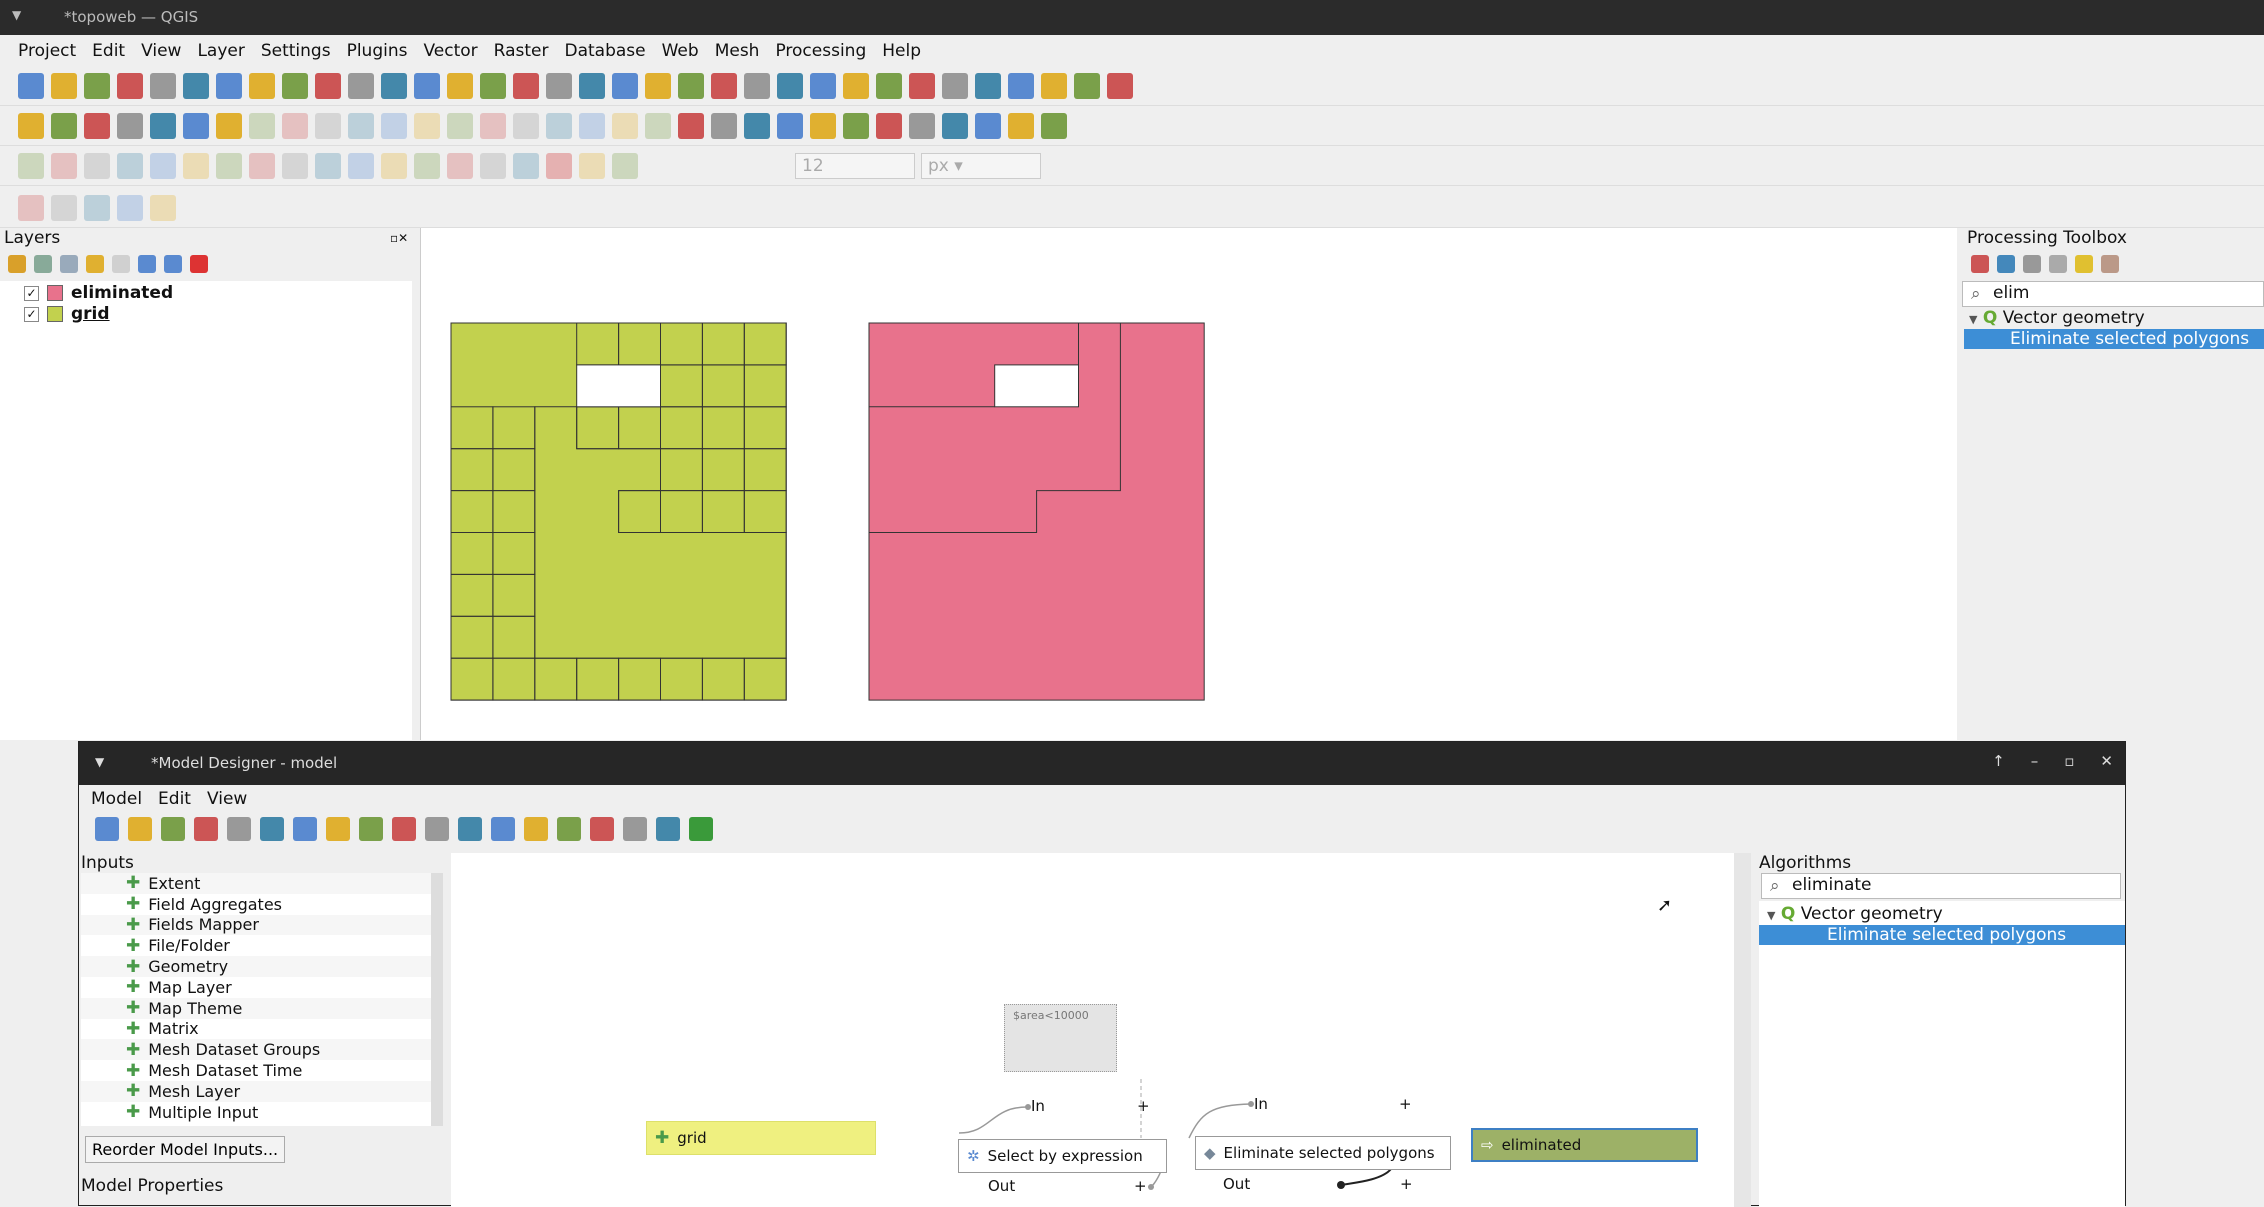 Image resolution: width=2264 pixels, height=1207 pixels. I want to click on style-manager-icon, so click(196, 85).